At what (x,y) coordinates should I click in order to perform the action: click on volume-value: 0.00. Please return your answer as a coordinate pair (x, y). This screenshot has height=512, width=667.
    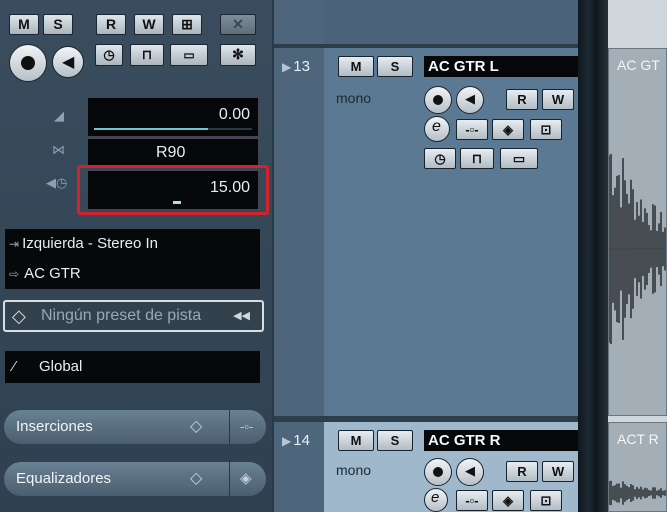
    Looking at the image, I should click on (234, 114).